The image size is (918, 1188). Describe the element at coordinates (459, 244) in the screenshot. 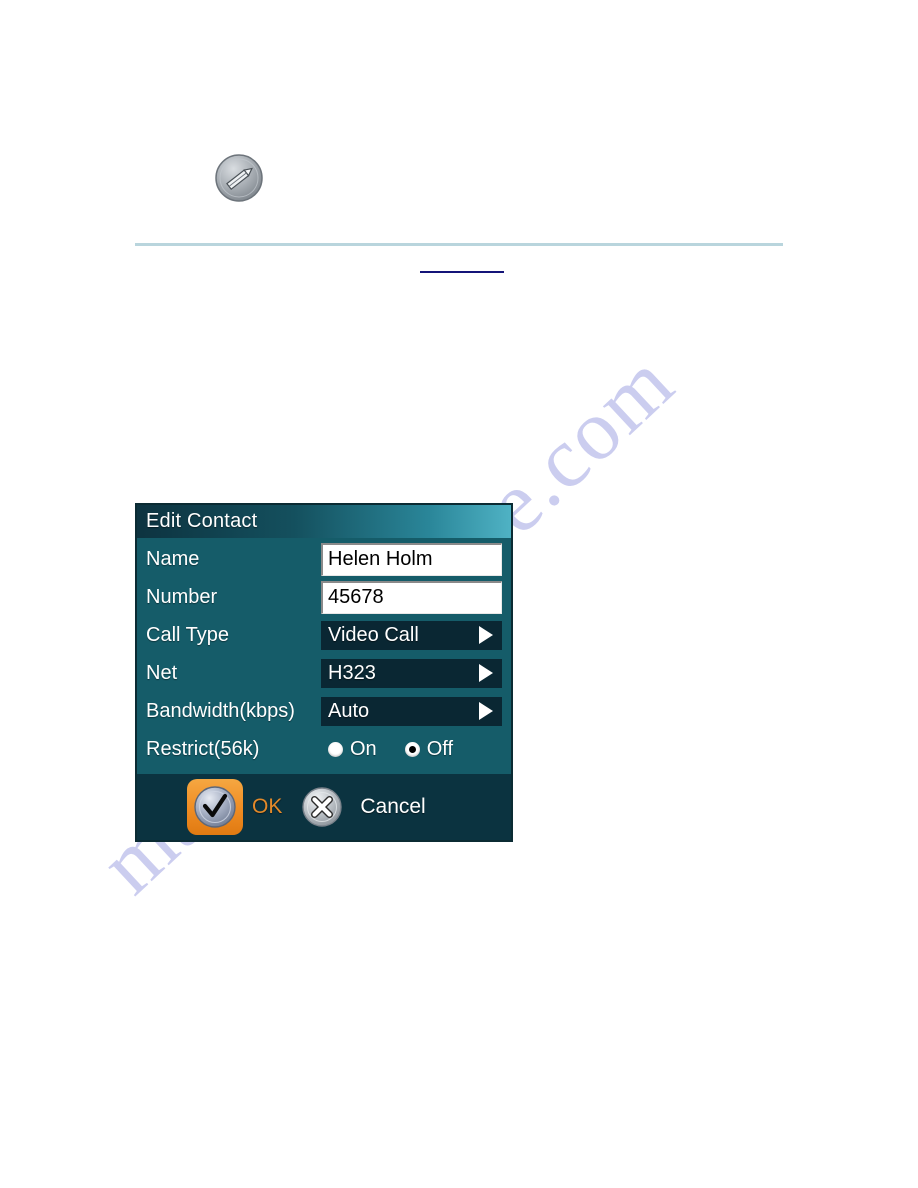

I see `horizontal-rule` at that location.